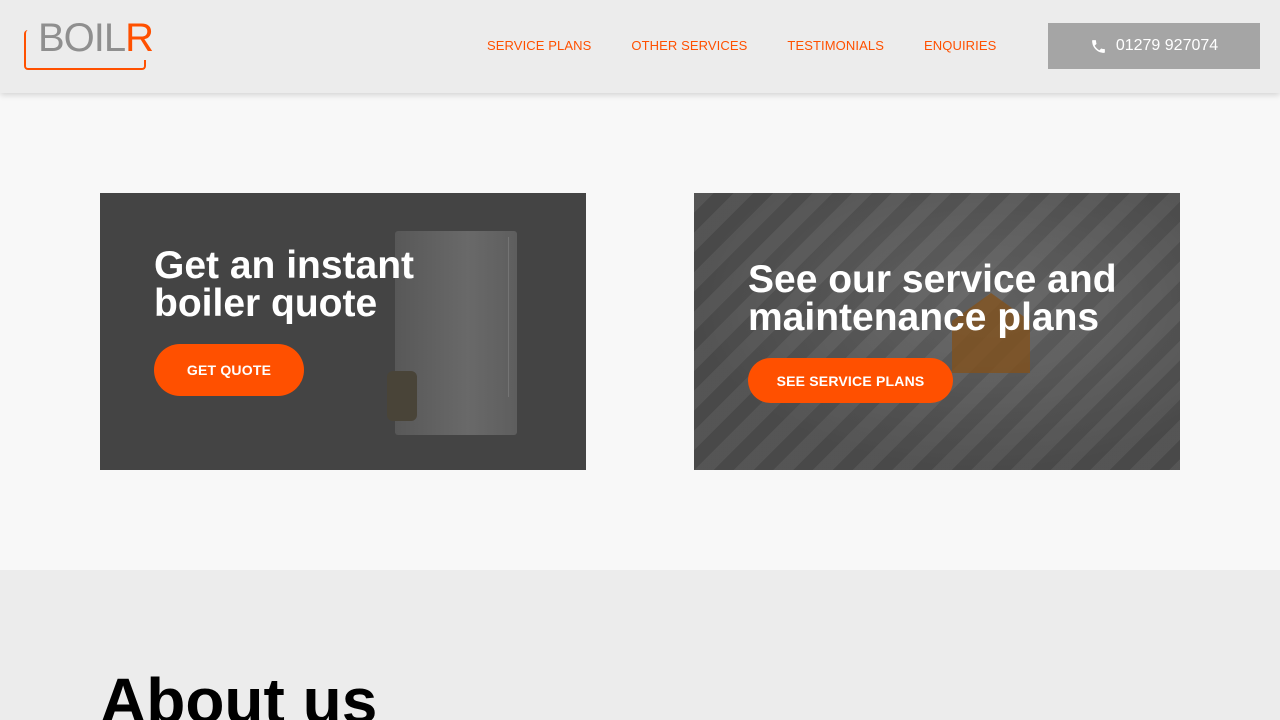 The image size is (1280, 720). What do you see at coordinates (139, 38) in the screenshot?
I see `logo-text-accent: R` at bounding box center [139, 38].